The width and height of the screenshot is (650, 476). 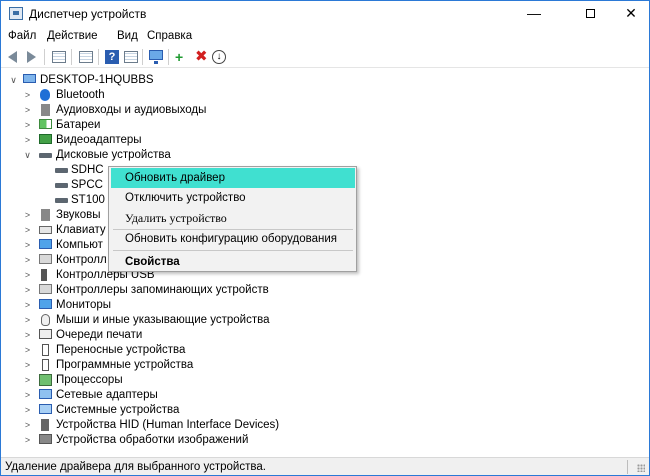 I want to click on toolbar-separator, so click(x=98, y=57).